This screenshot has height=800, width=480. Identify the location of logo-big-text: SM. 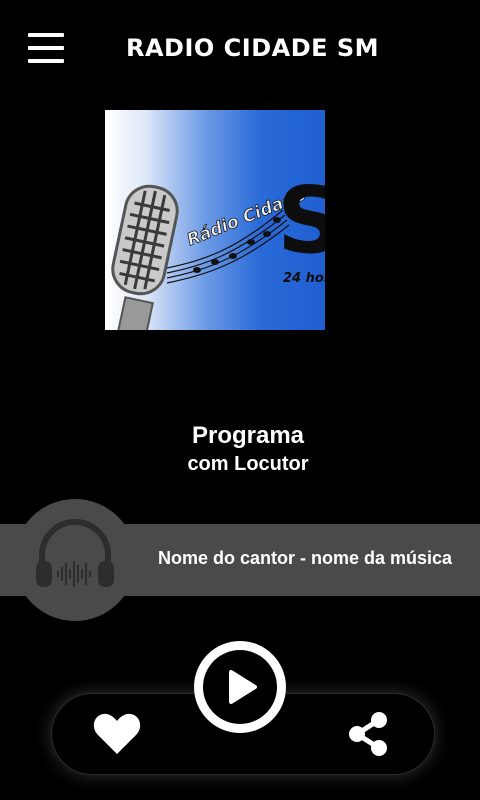
(301, 220).